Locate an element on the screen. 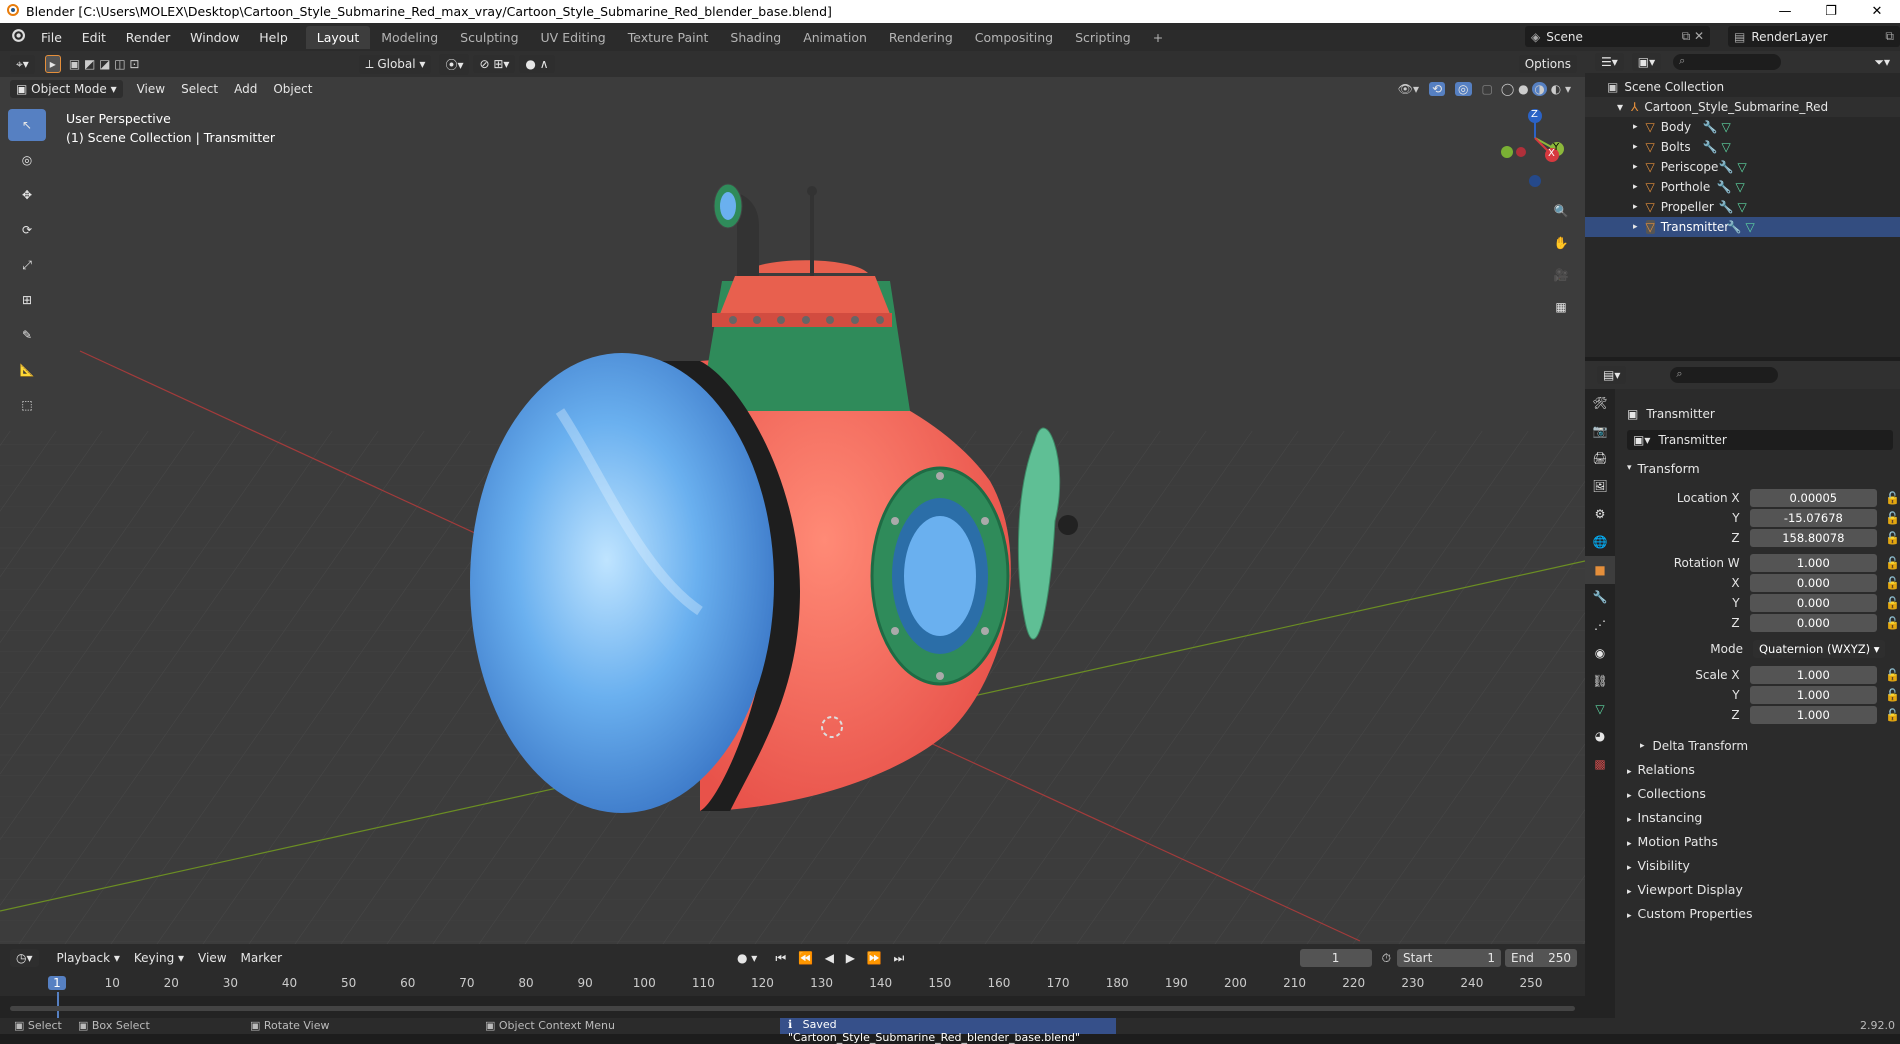 The height and width of the screenshot is (1044, 1900). texture-tab-icon: ▩ is located at coordinates (1600, 764).